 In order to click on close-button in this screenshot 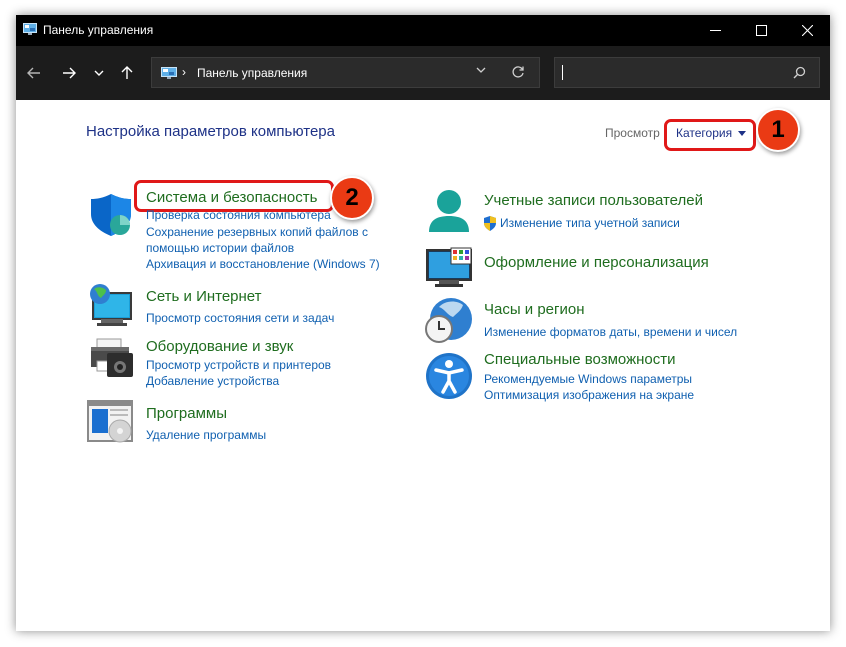, I will do `click(807, 30)`.